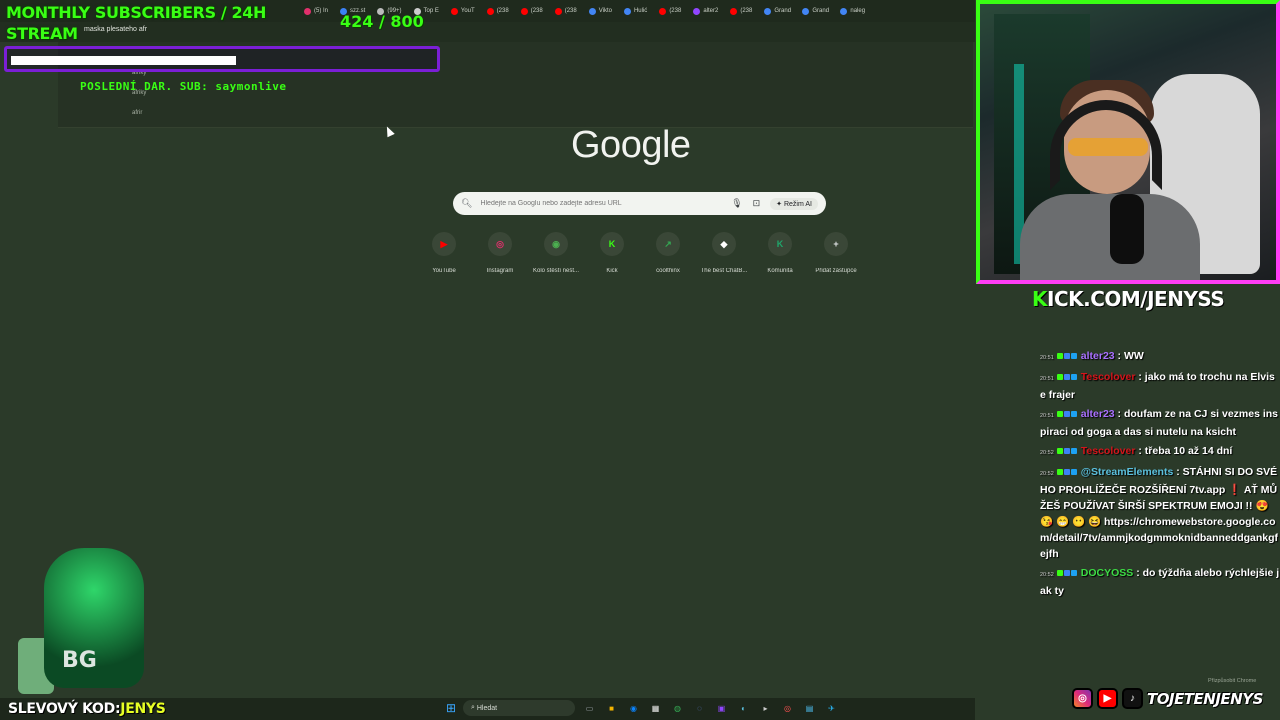  What do you see at coordinates (137, 113) in the screenshot?
I see `omnibox-suggestion: afrir` at bounding box center [137, 113].